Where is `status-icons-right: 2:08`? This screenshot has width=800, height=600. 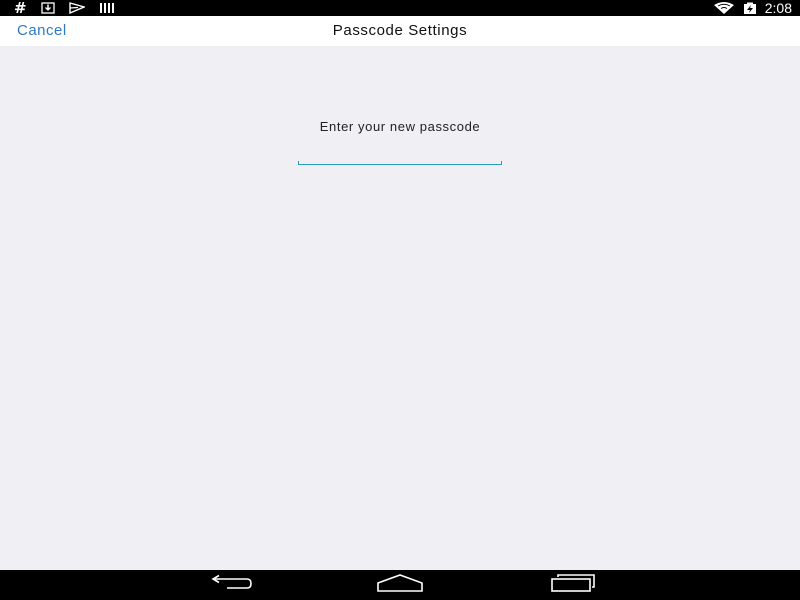
status-icons-right: 2:08 is located at coordinates (752, 8).